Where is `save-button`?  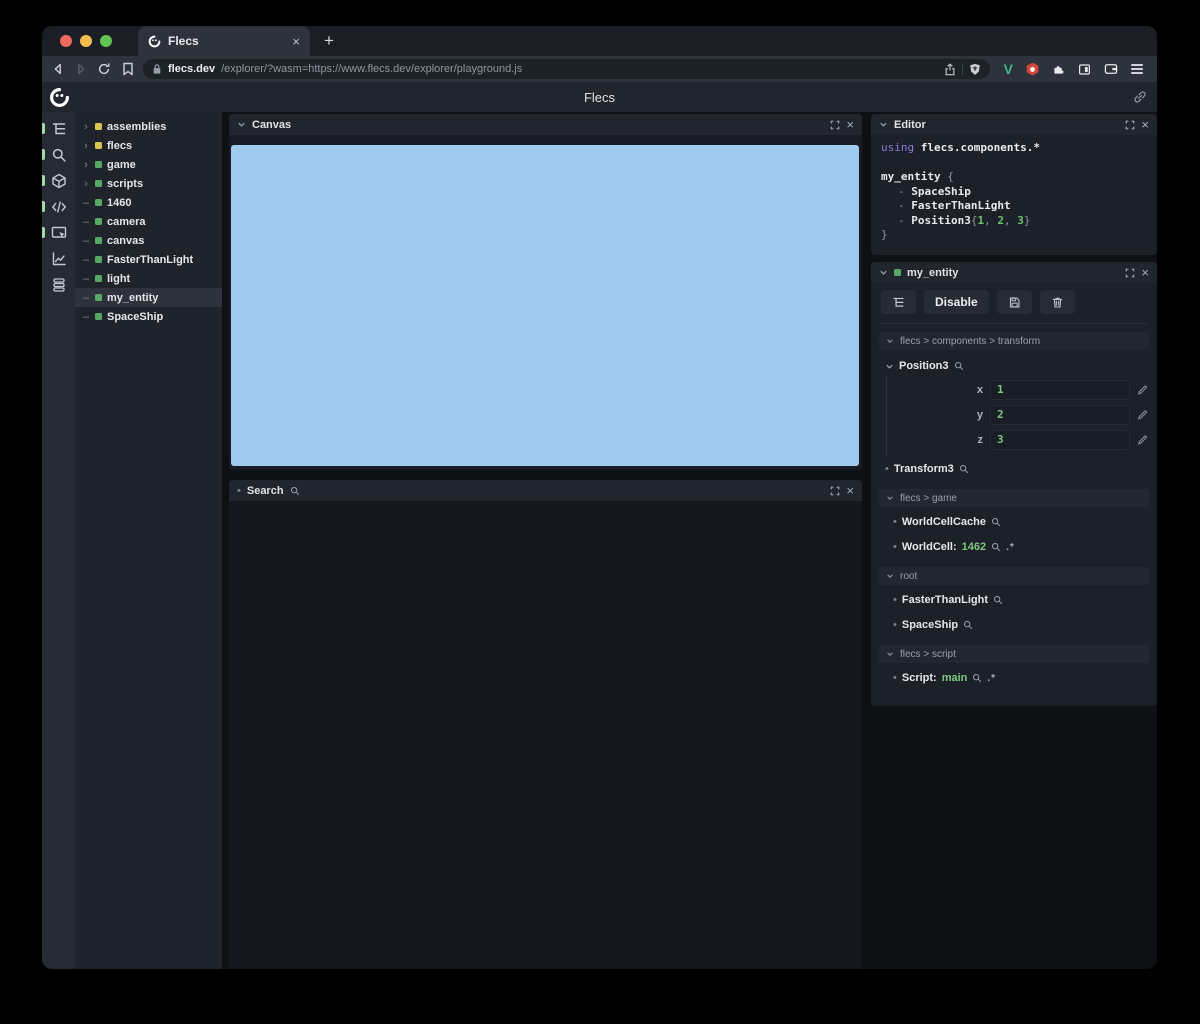 save-button is located at coordinates (1014, 302).